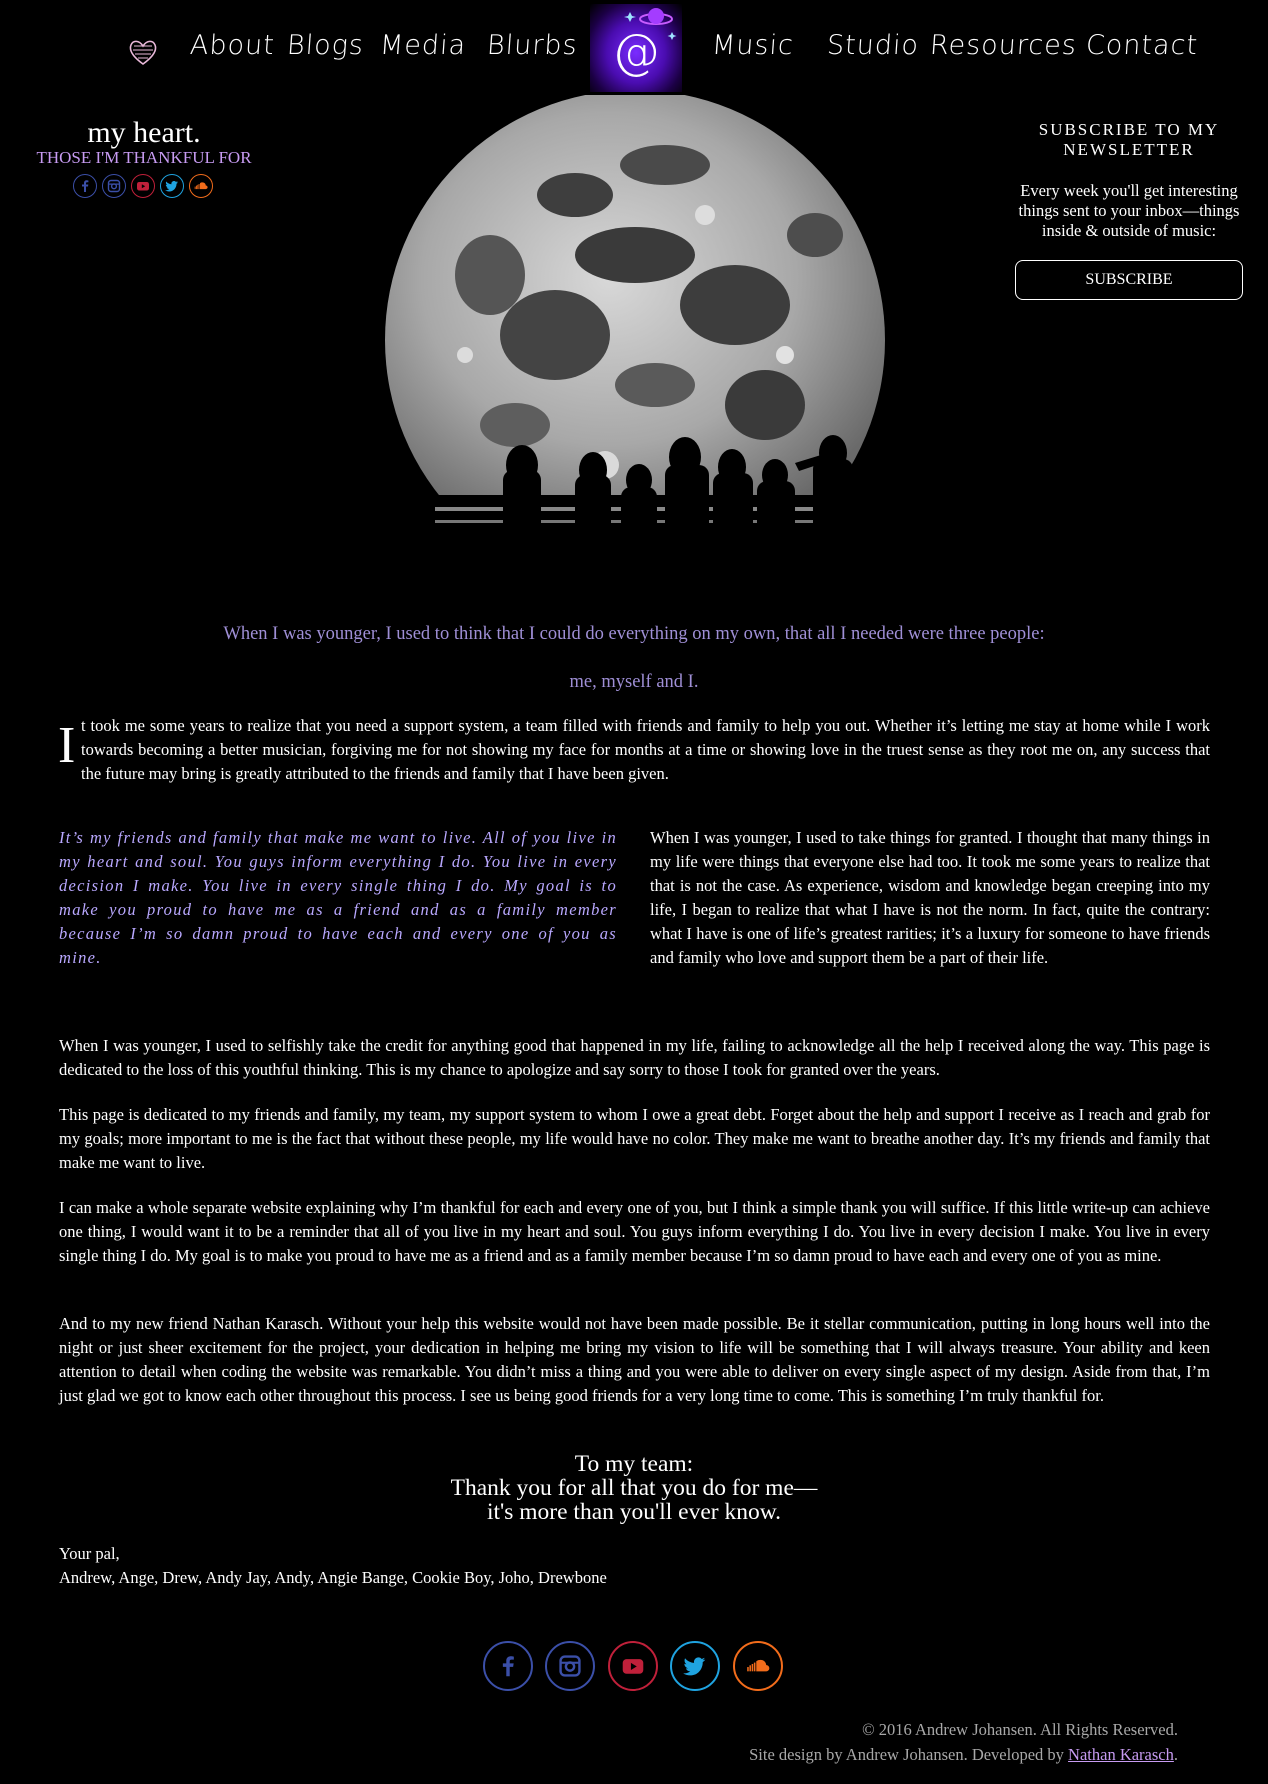  I want to click on logo-glyph: @, so click(636, 52).